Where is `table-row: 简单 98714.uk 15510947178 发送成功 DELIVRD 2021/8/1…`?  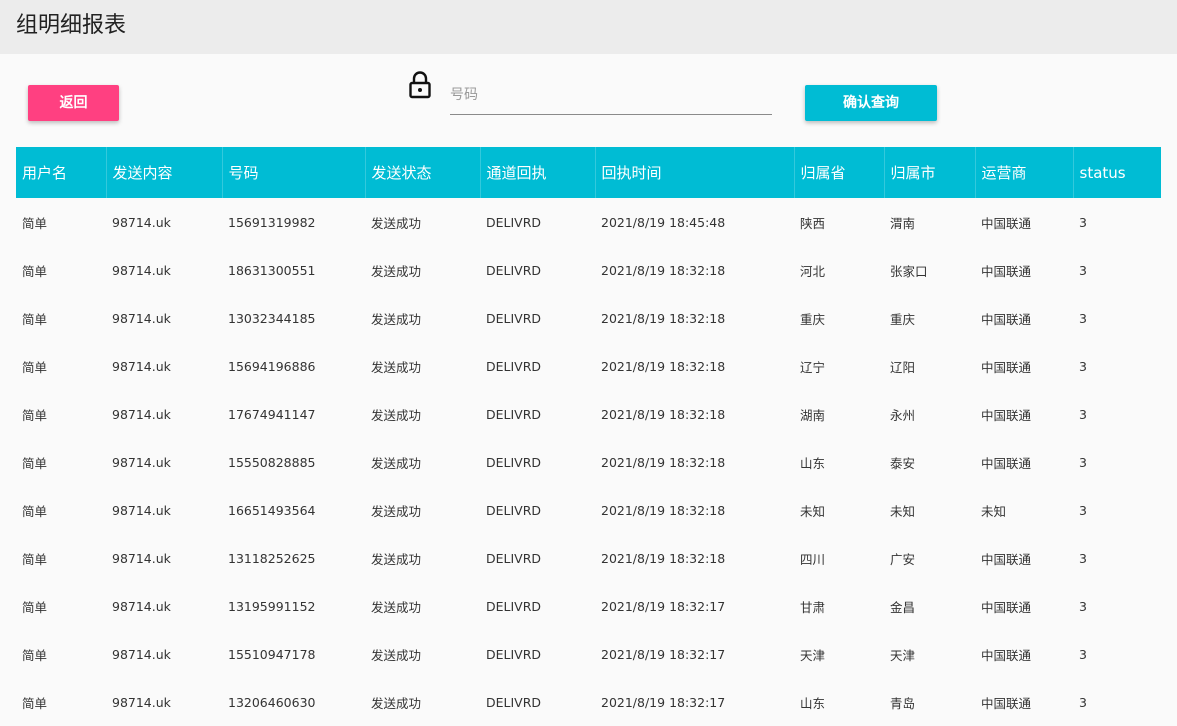 table-row: 简单 98714.uk 15510947178 发送成功 DELIVRD 2021/8/1… is located at coordinates (588, 654).